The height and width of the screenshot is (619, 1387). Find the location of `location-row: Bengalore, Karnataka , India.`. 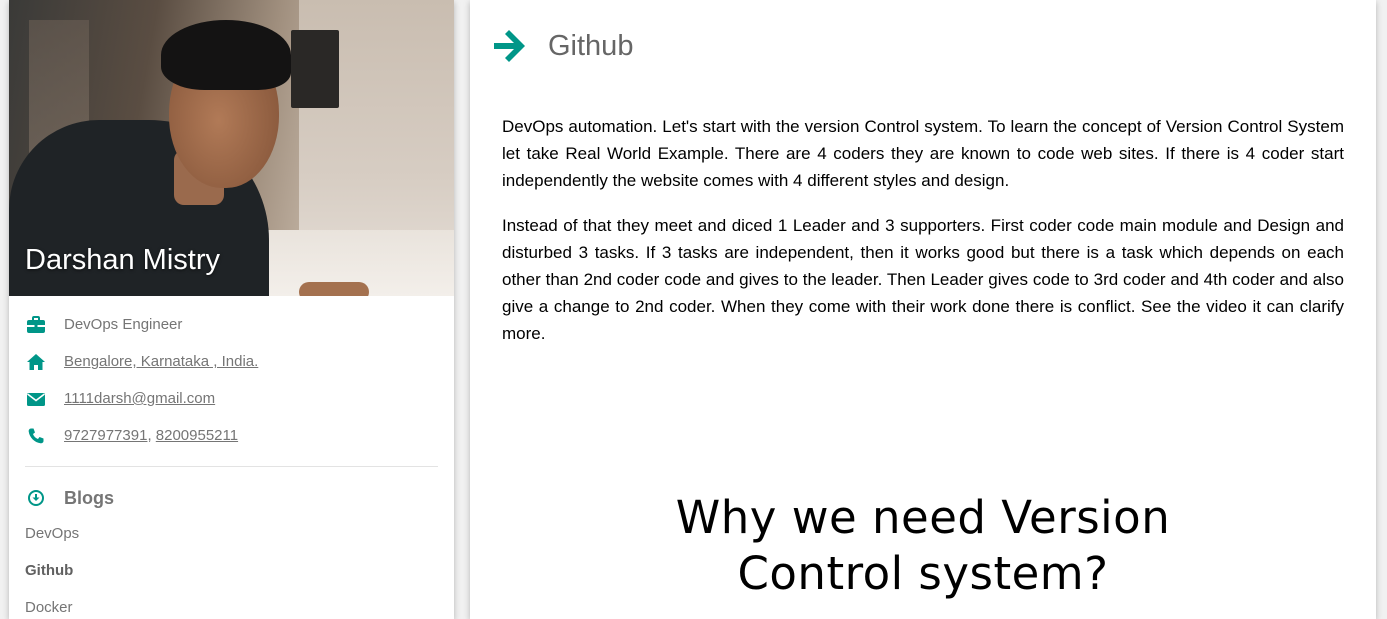

location-row: Bengalore, Karnataka , India. is located at coordinates (231, 361).